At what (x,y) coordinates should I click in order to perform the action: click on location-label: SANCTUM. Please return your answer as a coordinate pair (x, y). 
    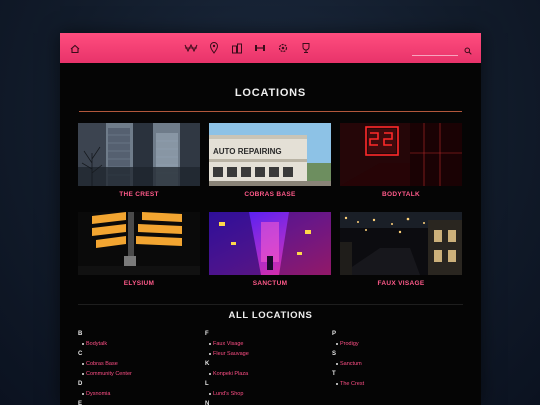
    Looking at the image, I should click on (270, 283).